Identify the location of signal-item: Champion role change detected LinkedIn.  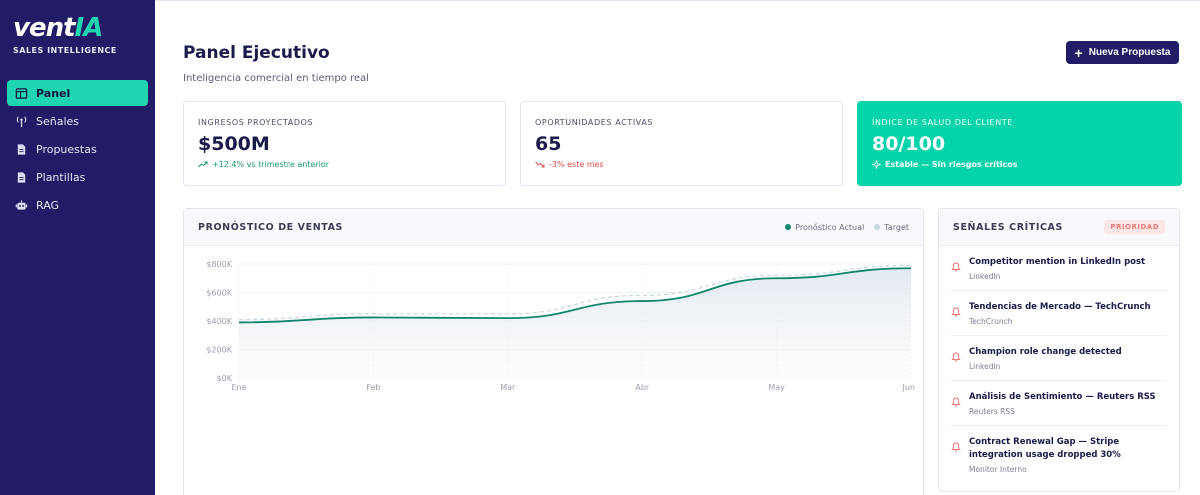
(1059, 358).